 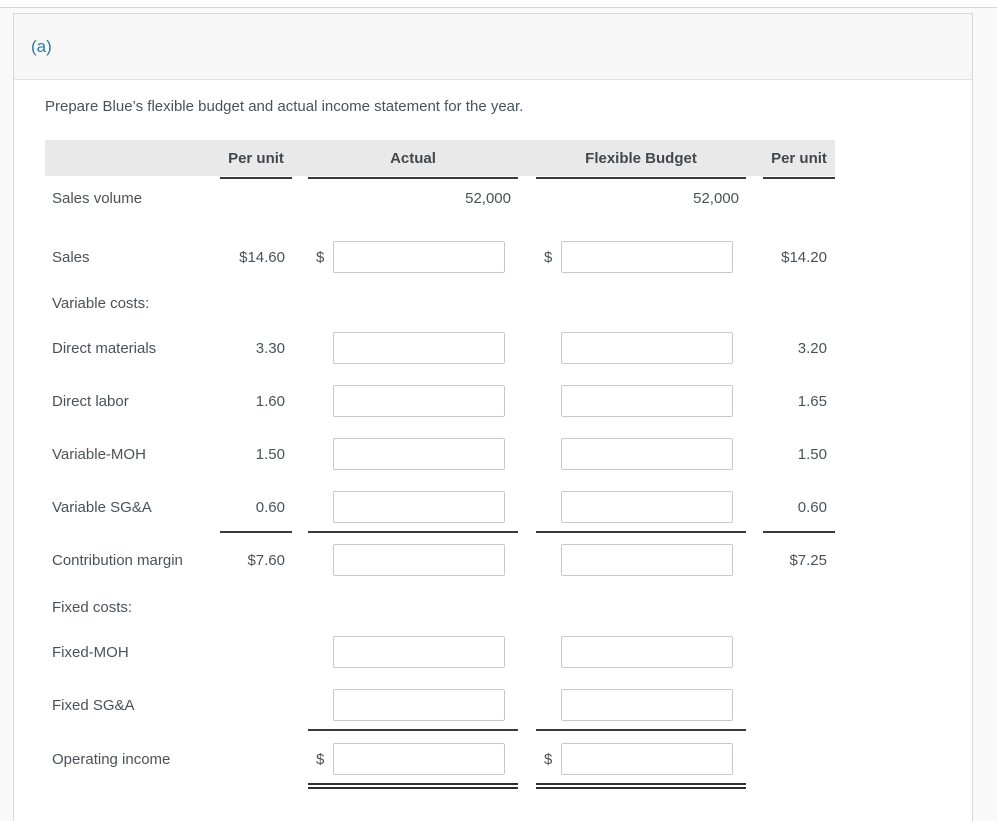 I want to click on row-direct-labor: Direct labor 1.60 1.65, so click(x=440, y=401).